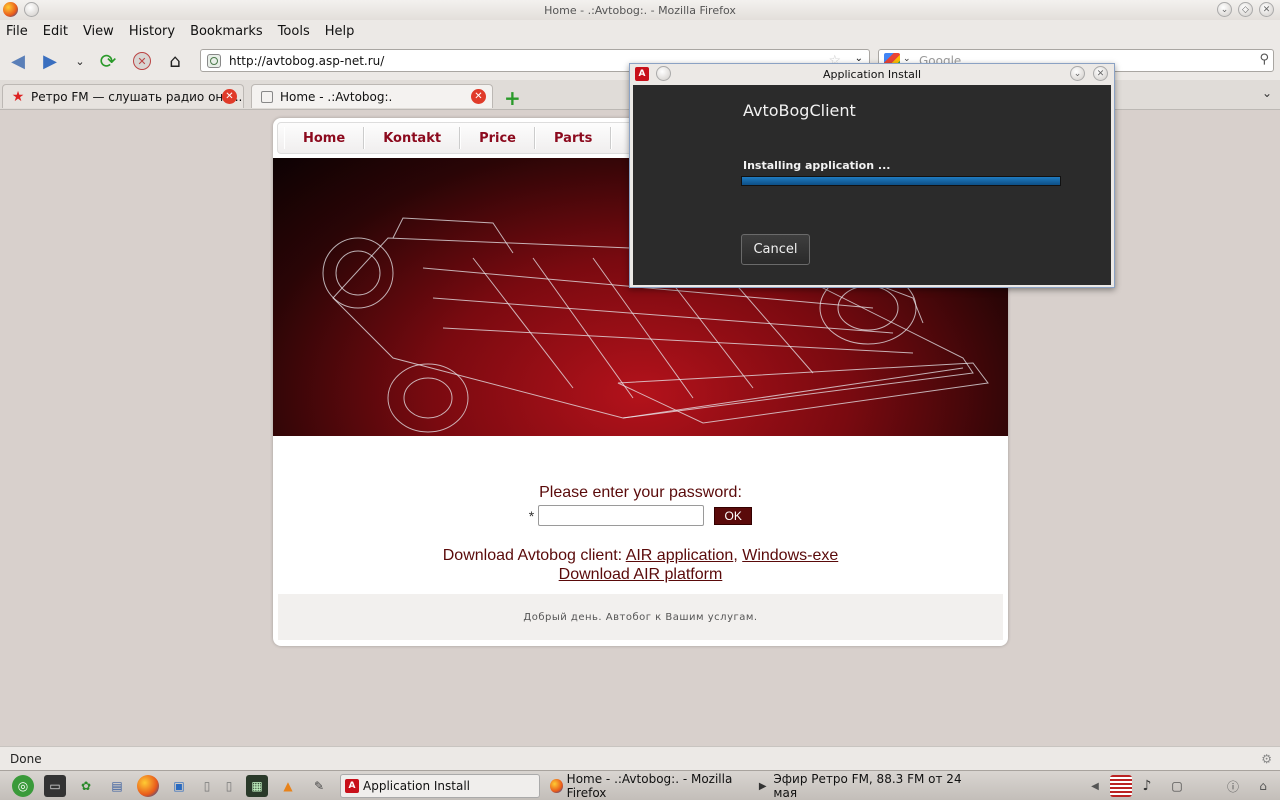 This screenshot has width=1280, height=800. Describe the element at coordinates (352, 786) in the screenshot. I see `adobe-air-task-icon: A` at that location.